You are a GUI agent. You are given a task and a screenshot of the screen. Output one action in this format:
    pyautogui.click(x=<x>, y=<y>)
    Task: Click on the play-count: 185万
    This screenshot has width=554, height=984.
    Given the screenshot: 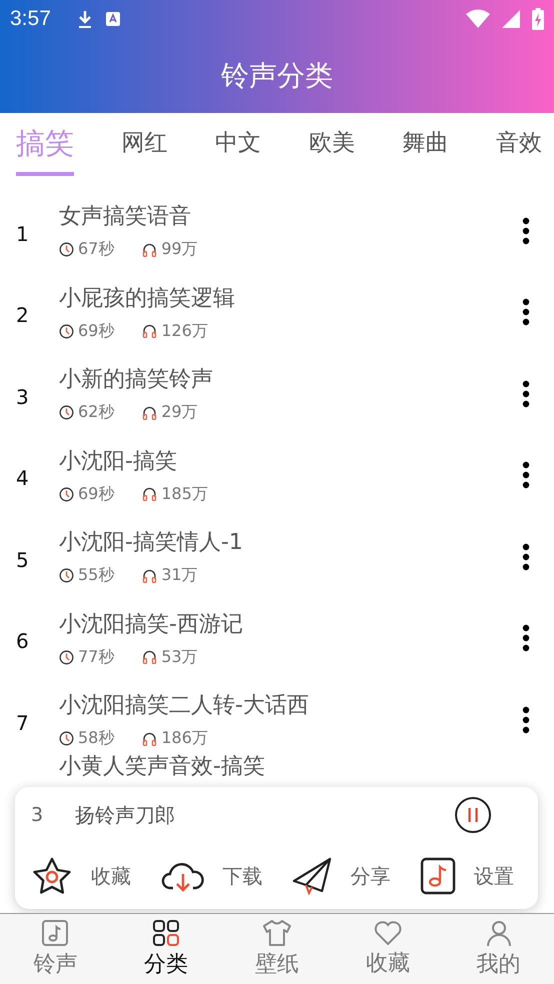 What is the action you would take?
    pyautogui.click(x=184, y=494)
    